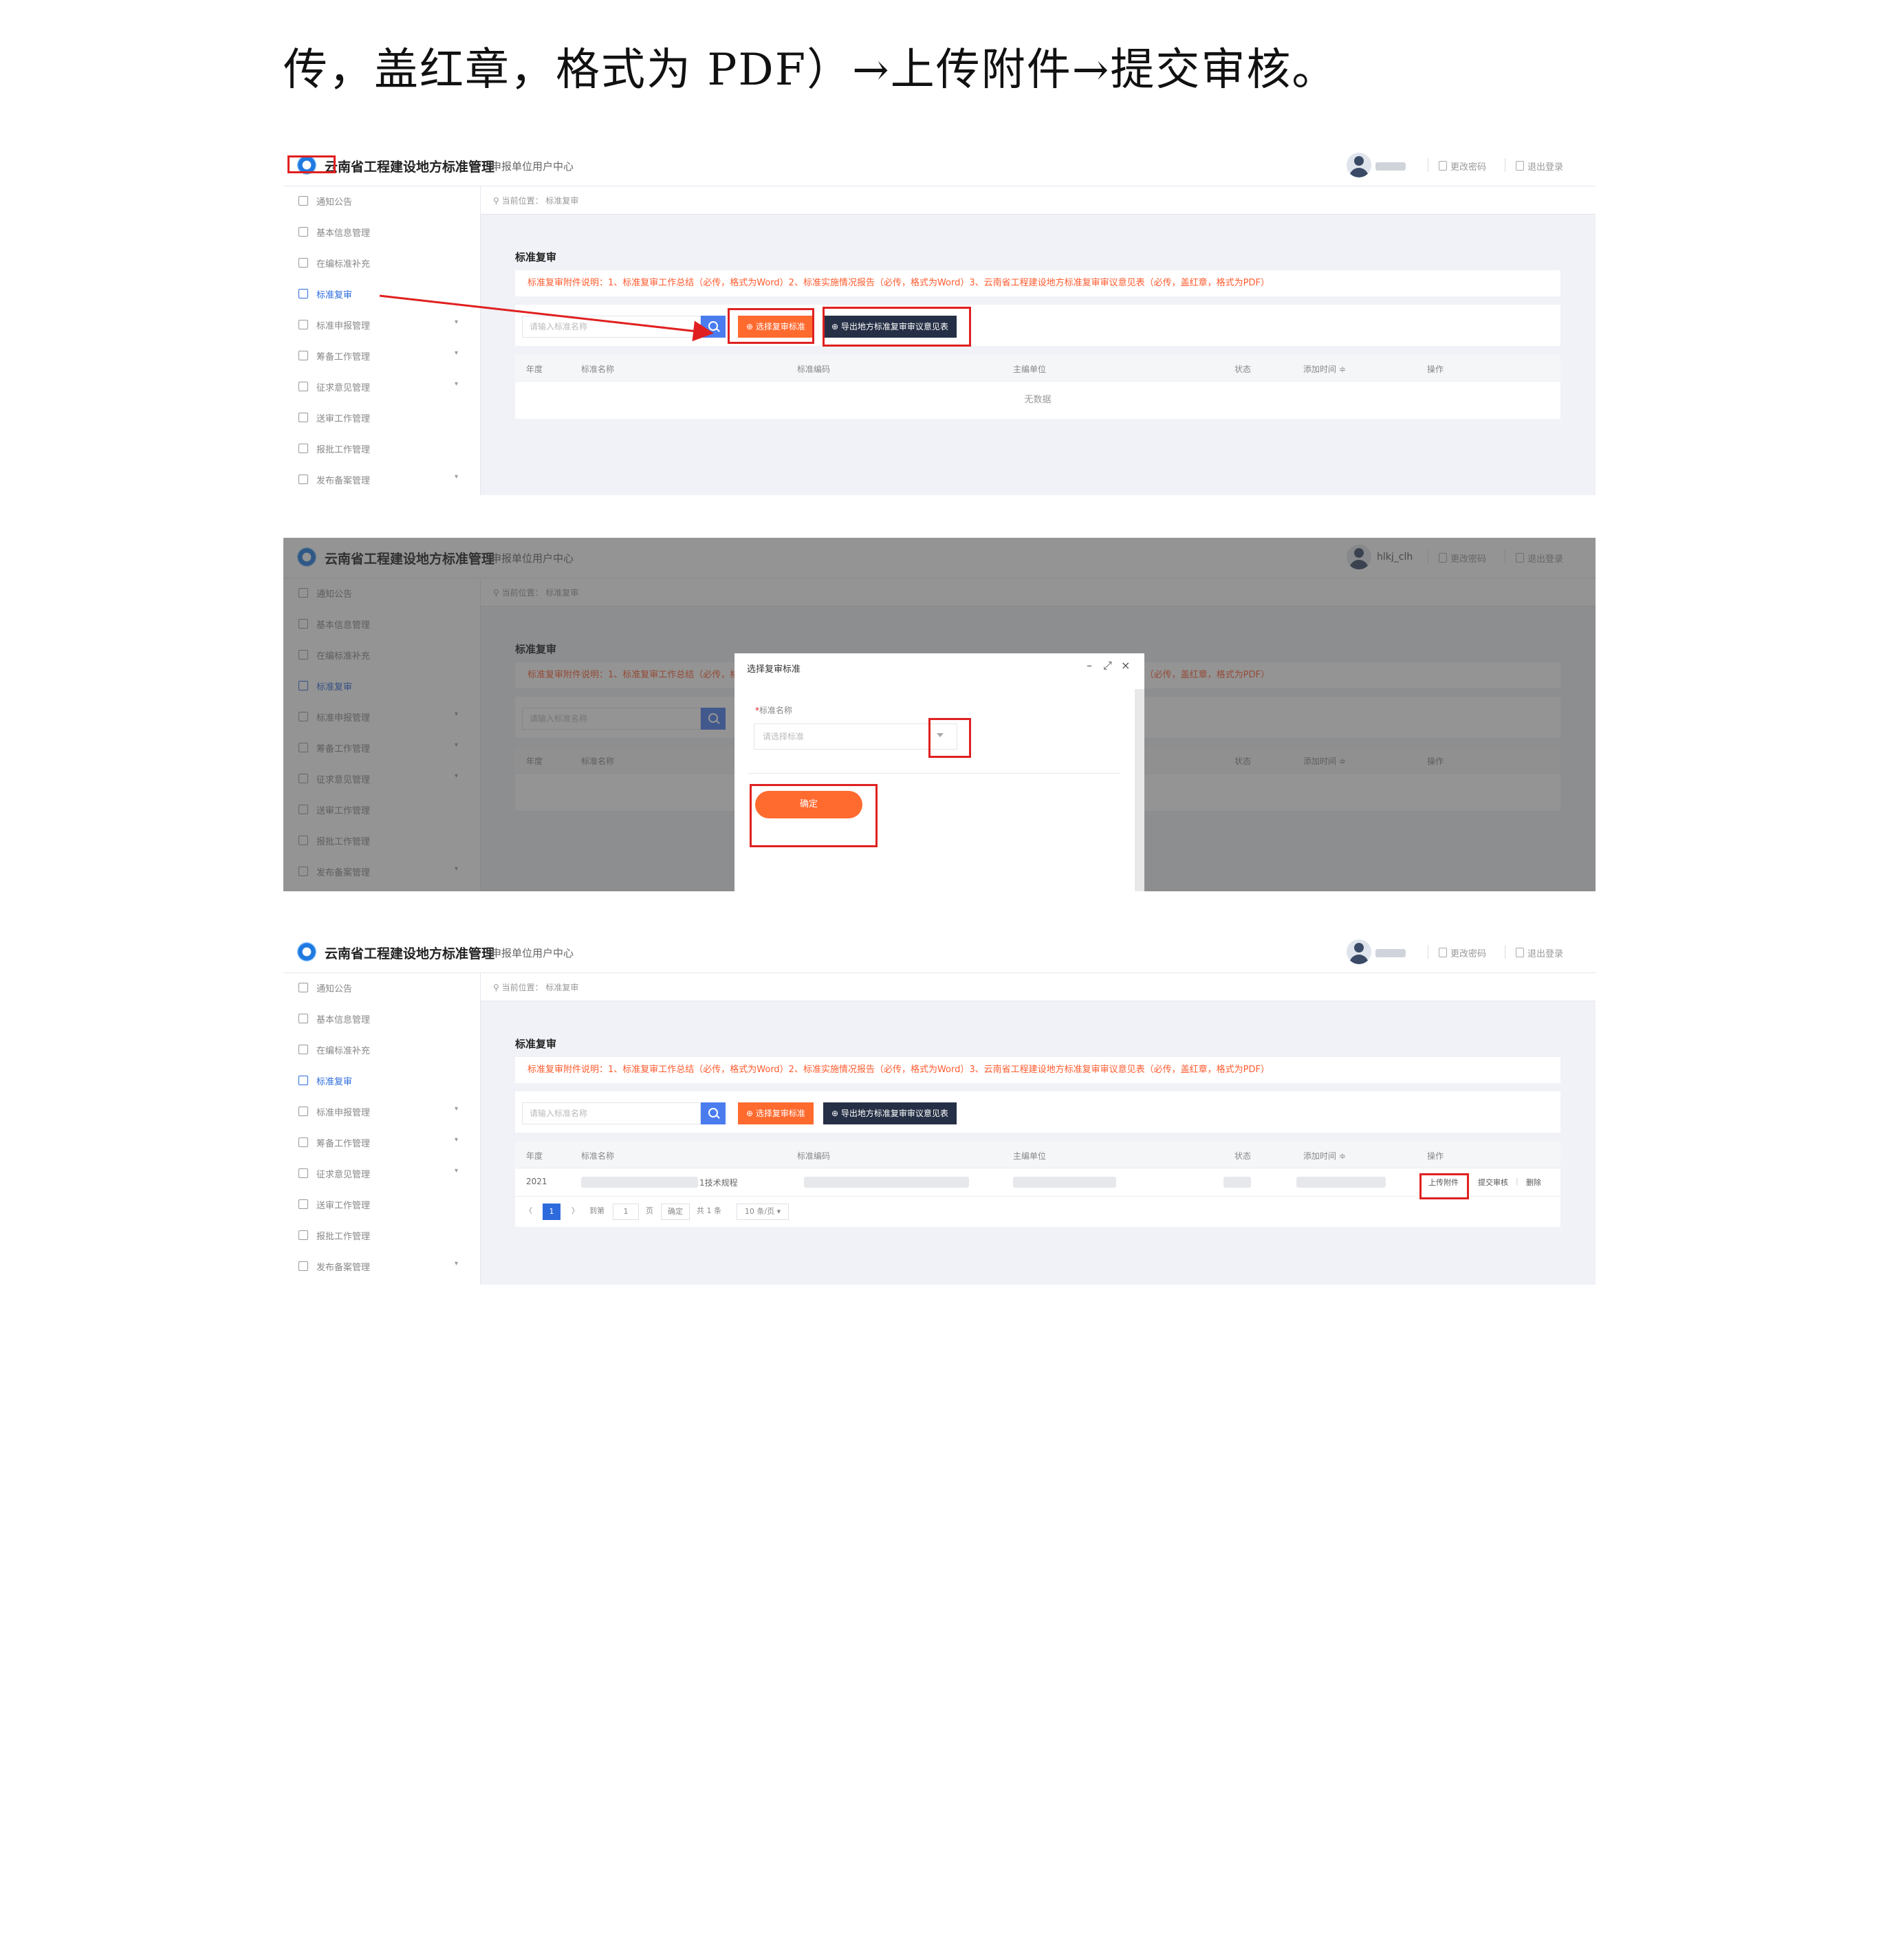 This screenshot has width=1894, height=1960. I want to click on breadcrumb-bar: ⚲ 当前位置： 标准复审, so click(1039, 987).